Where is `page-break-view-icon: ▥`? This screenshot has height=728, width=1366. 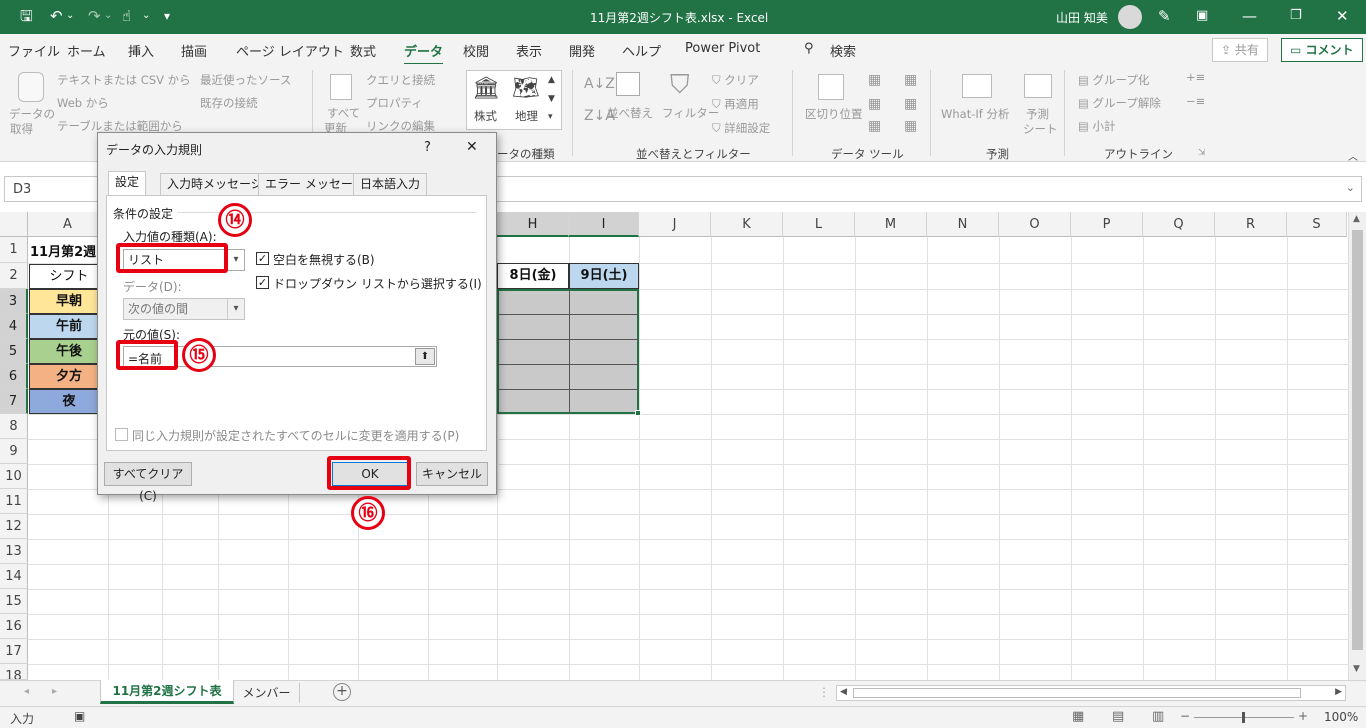
page-break-view-icon: ▥ is located at coordinates (1158, 716).